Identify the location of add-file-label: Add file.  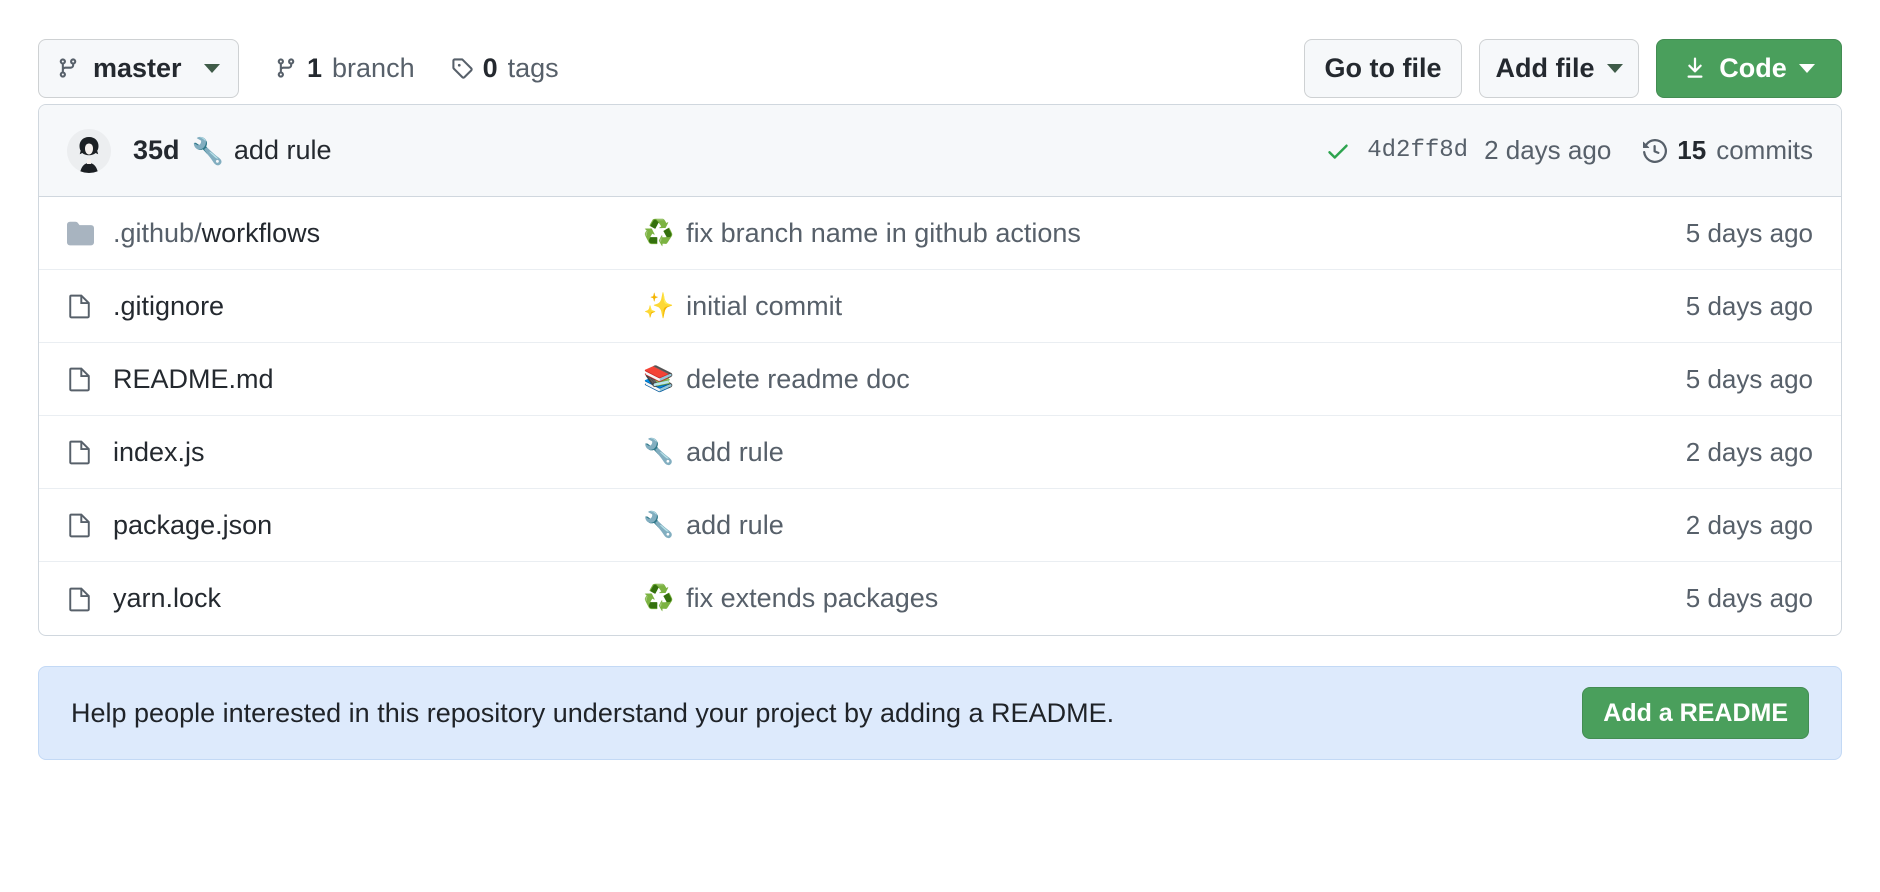
(1545, 67).